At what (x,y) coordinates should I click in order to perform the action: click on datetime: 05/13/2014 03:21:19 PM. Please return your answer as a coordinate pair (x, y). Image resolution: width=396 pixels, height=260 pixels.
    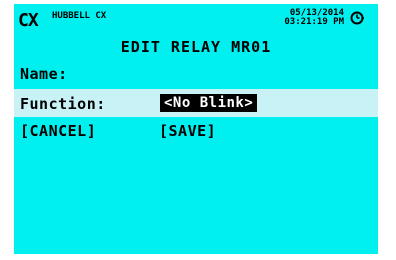
    Looking at the image, I should click on (304, 18).